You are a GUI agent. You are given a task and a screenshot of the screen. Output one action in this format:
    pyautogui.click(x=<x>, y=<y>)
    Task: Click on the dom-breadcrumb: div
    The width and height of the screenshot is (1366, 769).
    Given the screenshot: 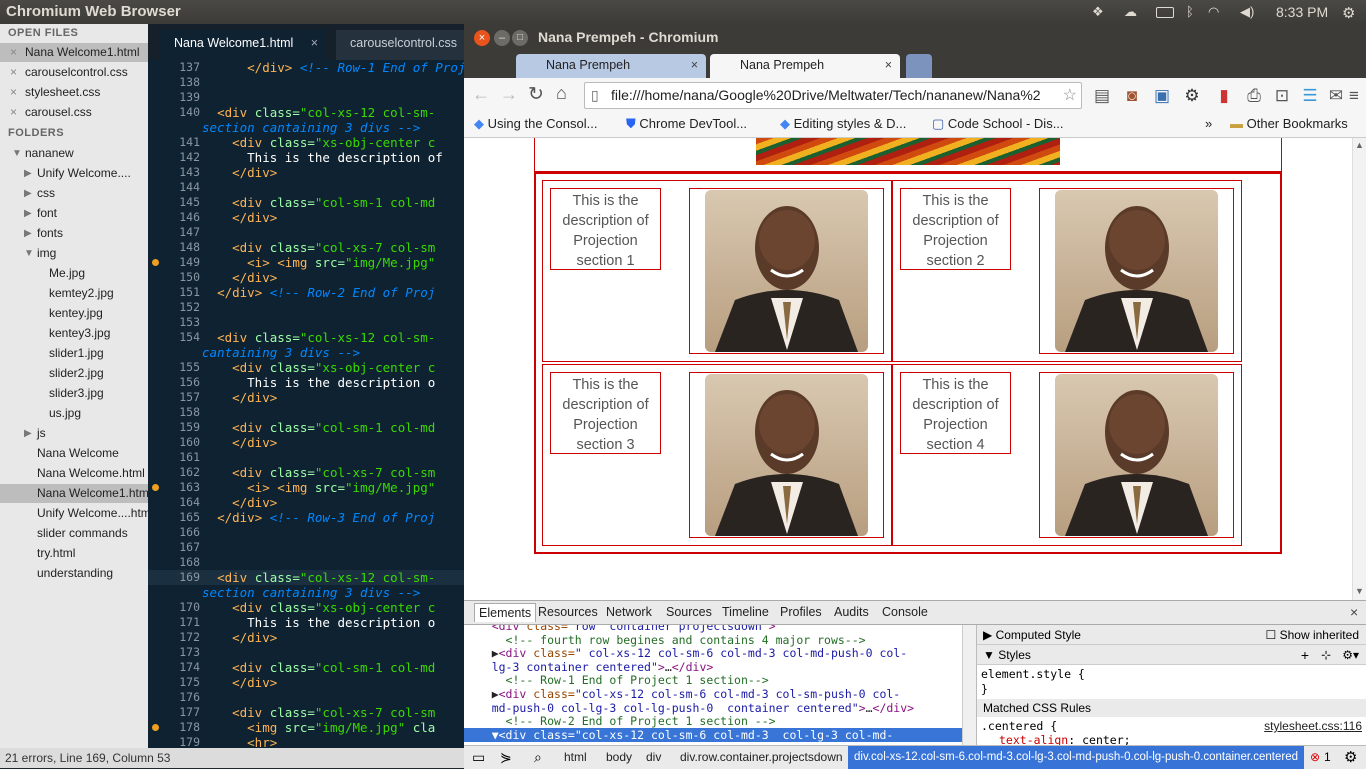 What is the action you would take?
    pyautogui.click(x=653, y=757)
    